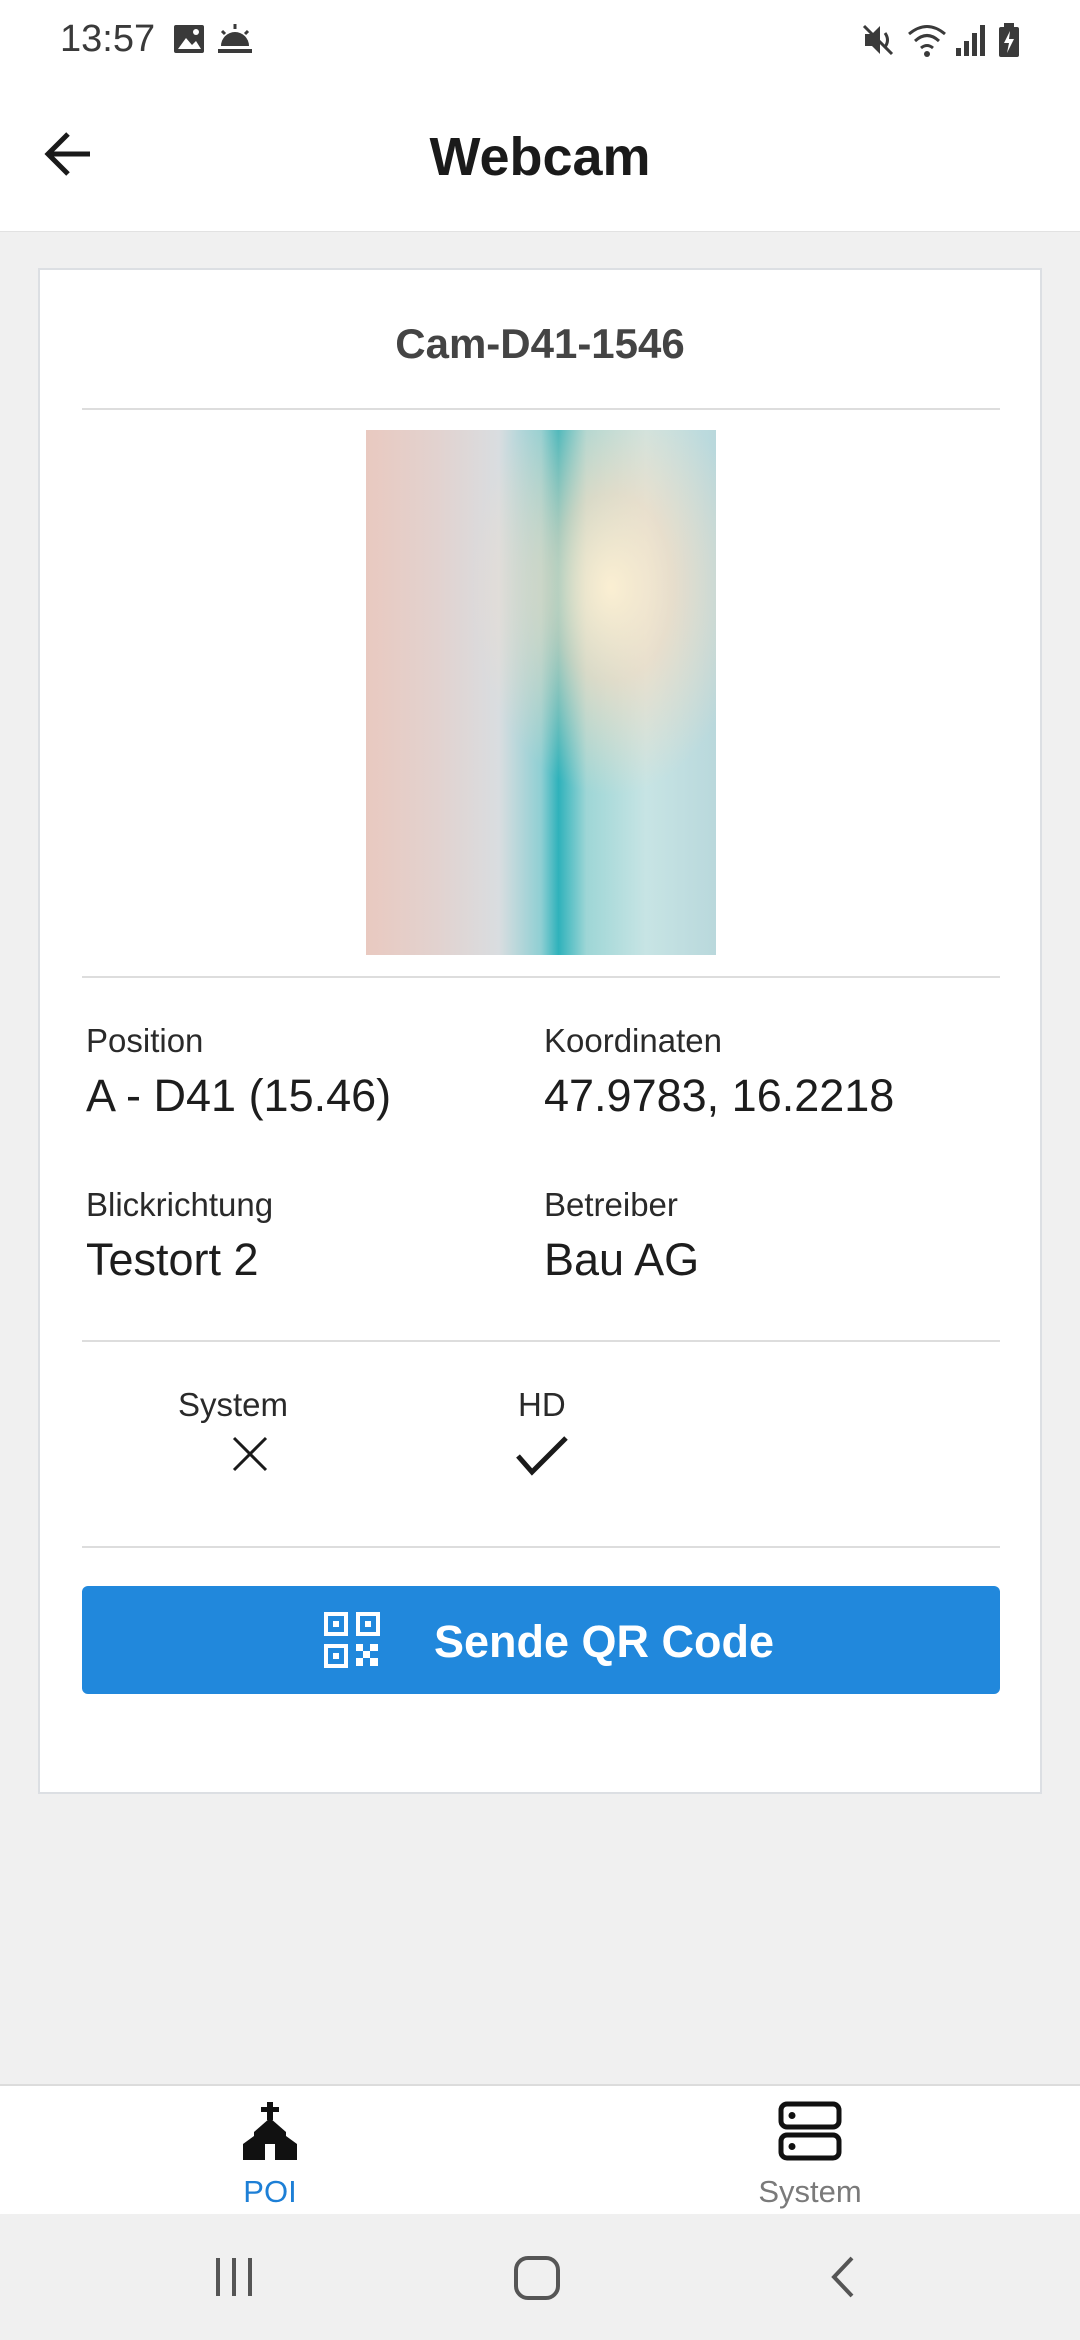 This screenshot has width=1080, height=2340. Describe the element at coordinates (108, 39) in the screenshot. I see `status-time: 13:57` at that location.